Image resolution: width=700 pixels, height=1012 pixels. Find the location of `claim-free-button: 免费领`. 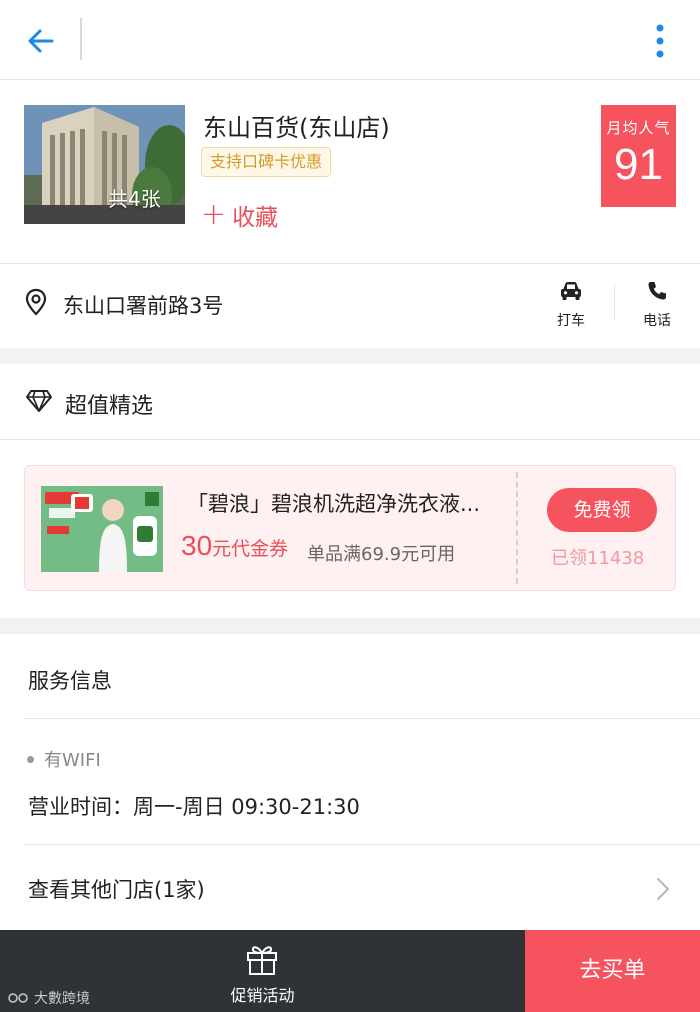

claim-free-button: 免费领 is located at coordinates (602, 510).